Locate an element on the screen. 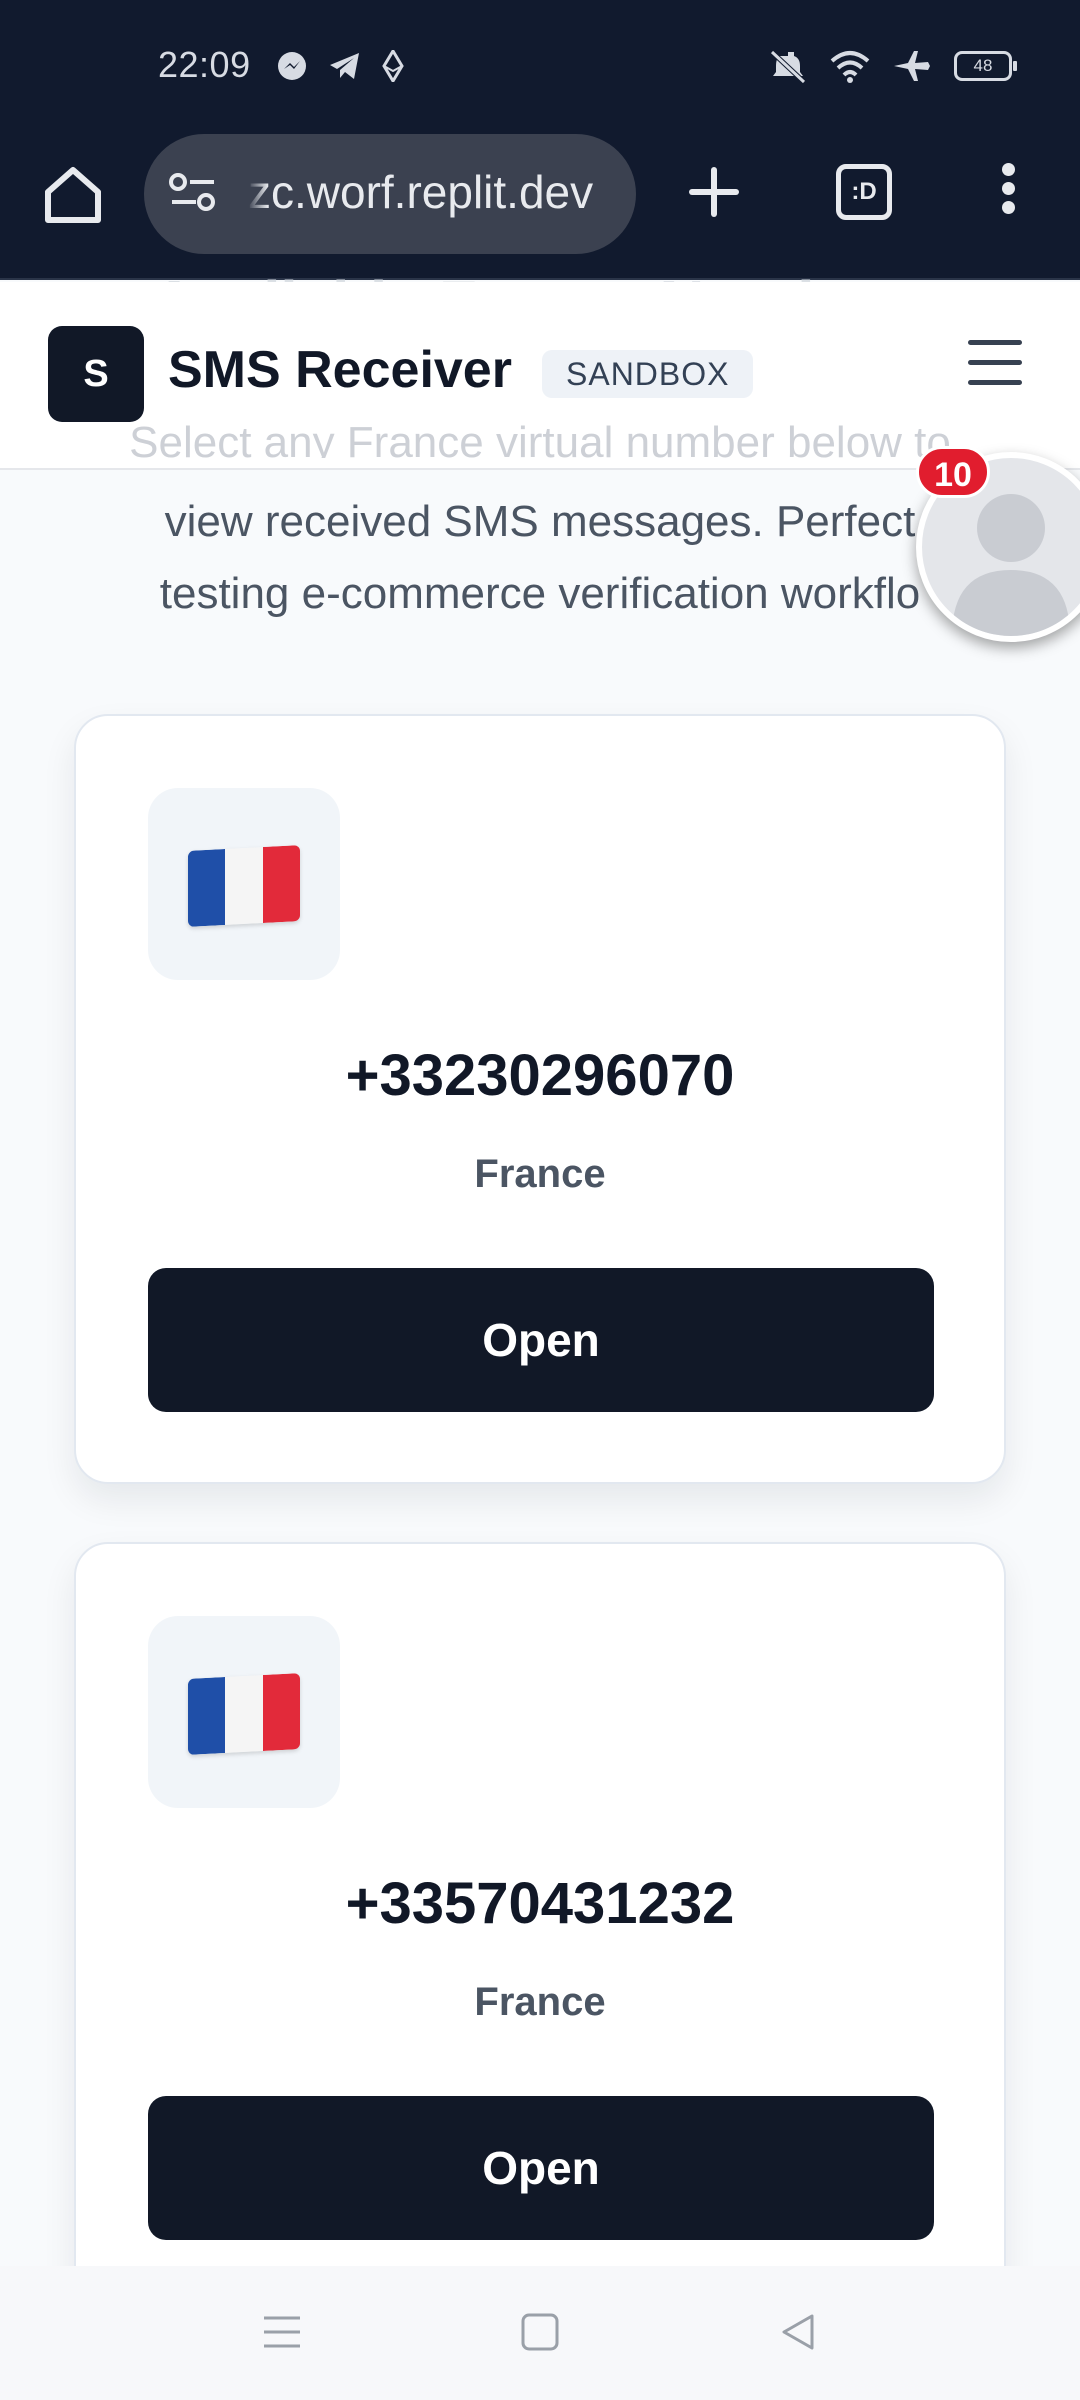  system-nav-bar is located at coordinates (540, 2333).